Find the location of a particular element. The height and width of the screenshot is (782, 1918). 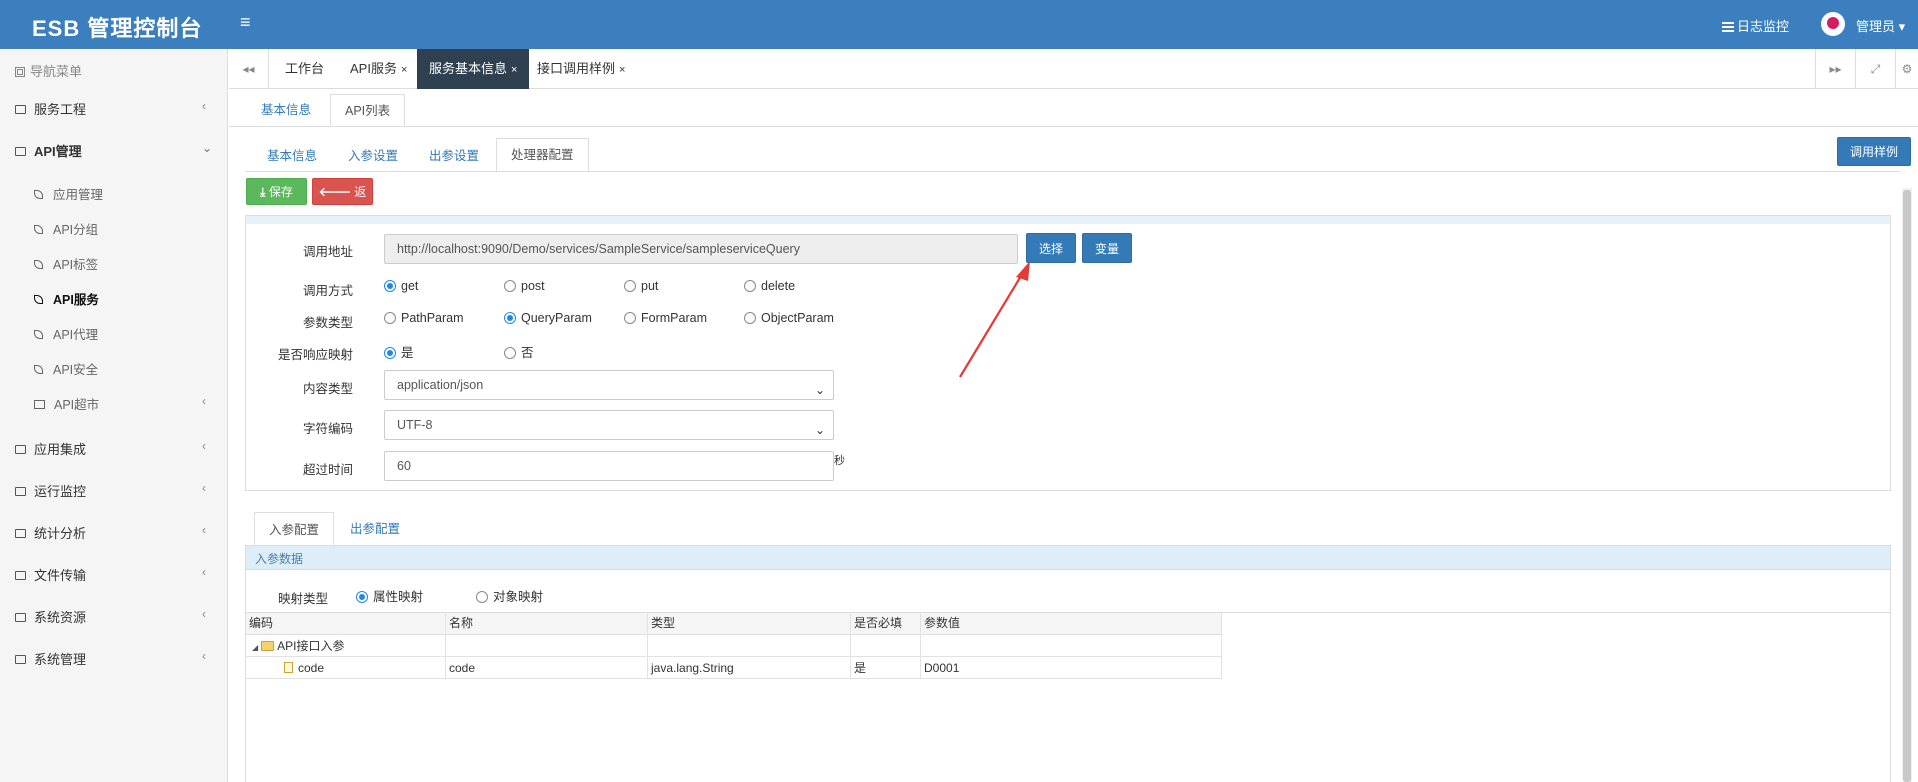

tab-inner-basic-info: 基本信息 is located at coordinates (292, 156).